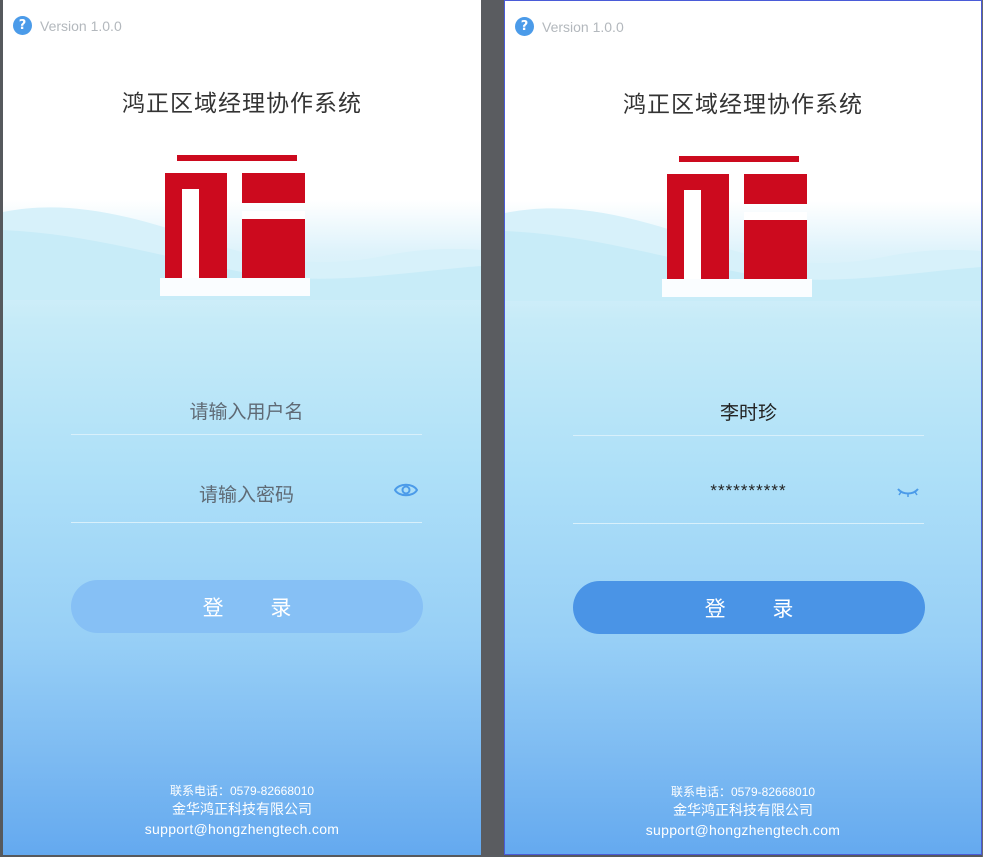 The height and width of the screenshot is (857, 983). I want to click on password-placeholder: 请输入密码, so click(246, 495).